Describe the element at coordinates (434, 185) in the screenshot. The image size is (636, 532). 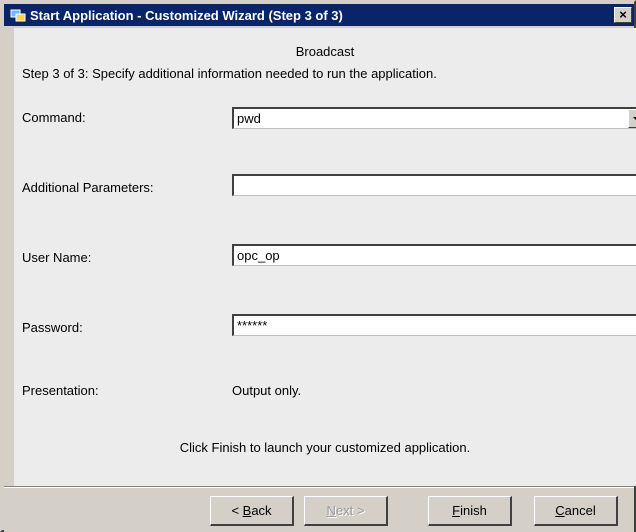
I see `additional-parameters-input` at that location.